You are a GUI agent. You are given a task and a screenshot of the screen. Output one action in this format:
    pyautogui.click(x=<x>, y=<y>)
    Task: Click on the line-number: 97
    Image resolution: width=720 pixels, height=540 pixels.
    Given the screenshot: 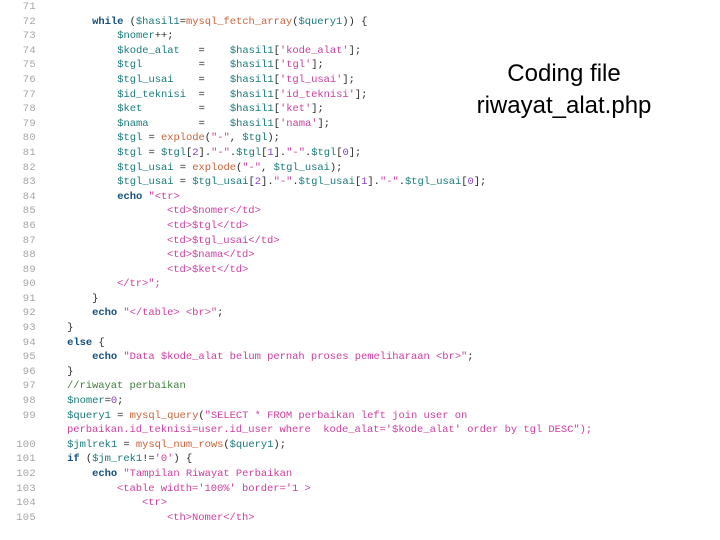 What is the action you would take?
    pyautogui.click(x=29, y=386)
    